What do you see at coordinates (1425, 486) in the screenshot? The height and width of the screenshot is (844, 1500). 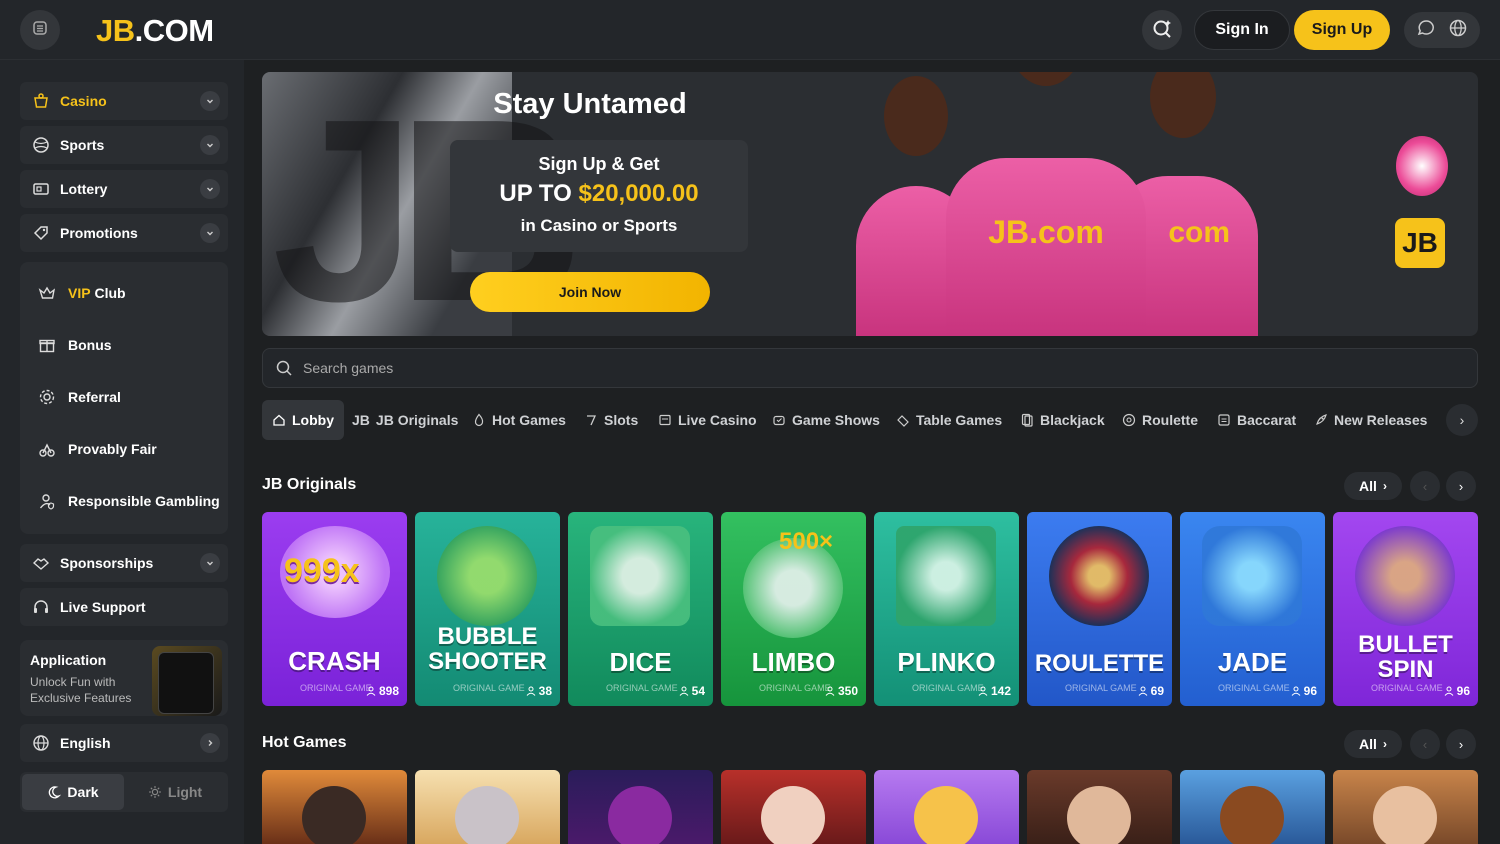 I see `originals-prev-button: ‹` at bounding box center [1425, 486].